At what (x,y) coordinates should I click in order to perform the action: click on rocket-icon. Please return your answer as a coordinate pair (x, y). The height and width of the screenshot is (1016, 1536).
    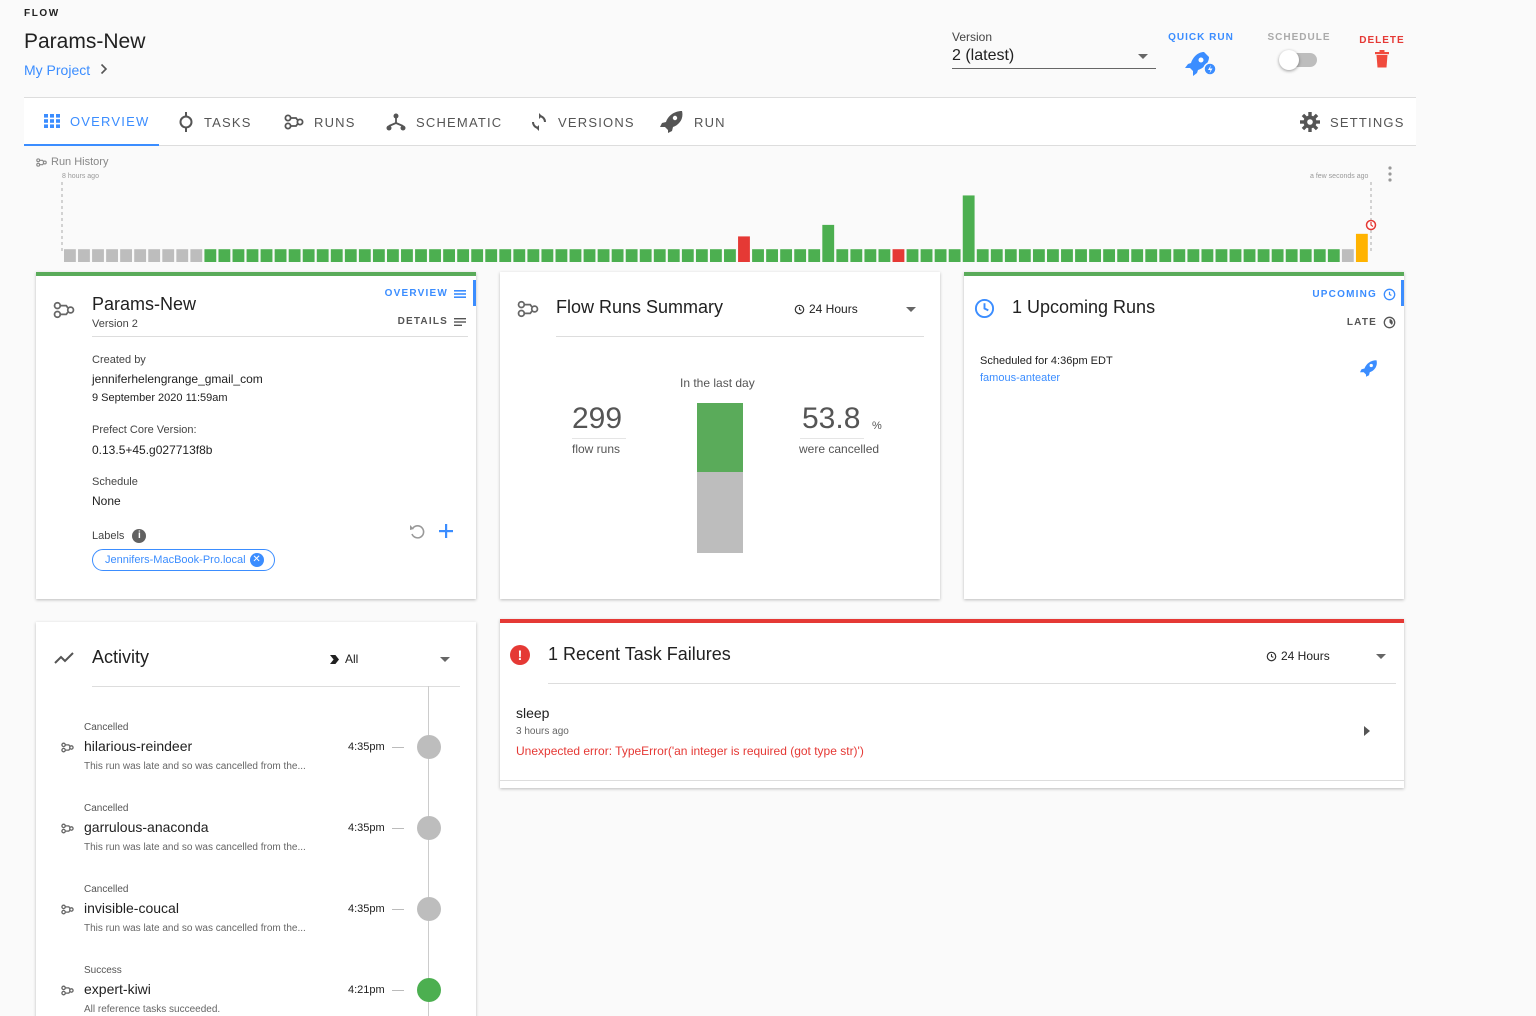
    Looking at the image, I should click on (1369, 368).